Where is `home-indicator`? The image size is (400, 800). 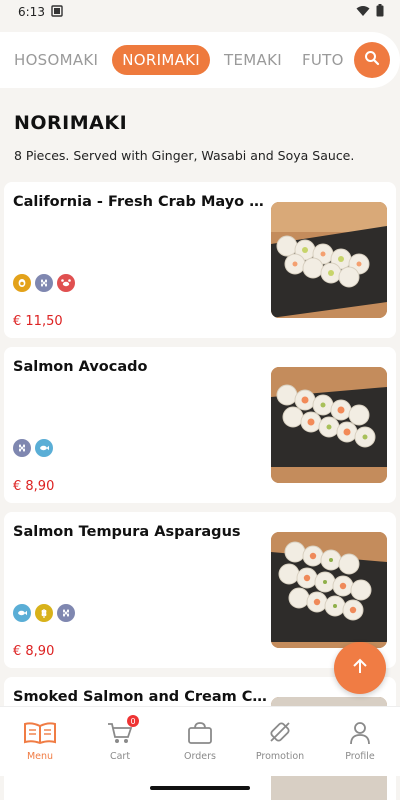 home-indicator is located at coordinates (200, 788).